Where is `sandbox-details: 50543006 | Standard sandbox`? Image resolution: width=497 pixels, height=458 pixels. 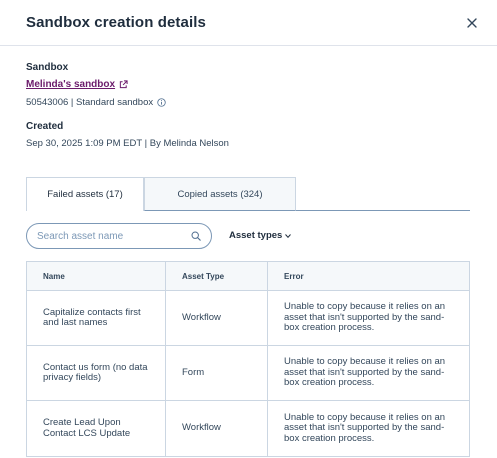
sandbox-details: 50543006 | Standard sandbox is located at coordinates (96, 102).